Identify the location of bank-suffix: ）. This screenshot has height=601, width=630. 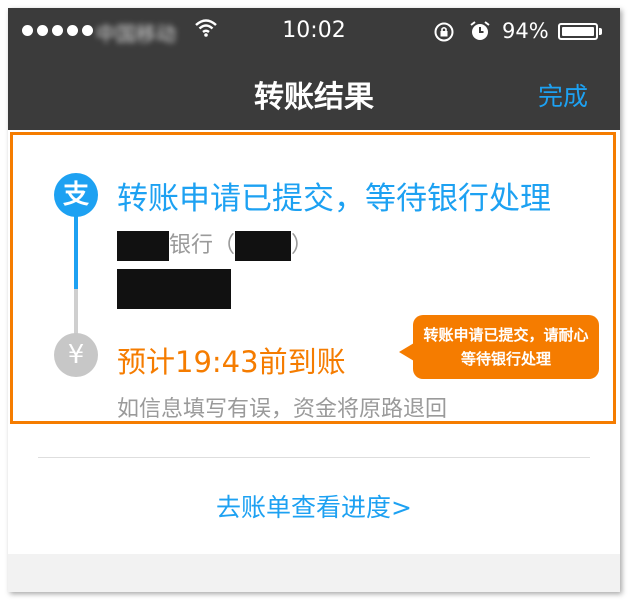
(302, 245).